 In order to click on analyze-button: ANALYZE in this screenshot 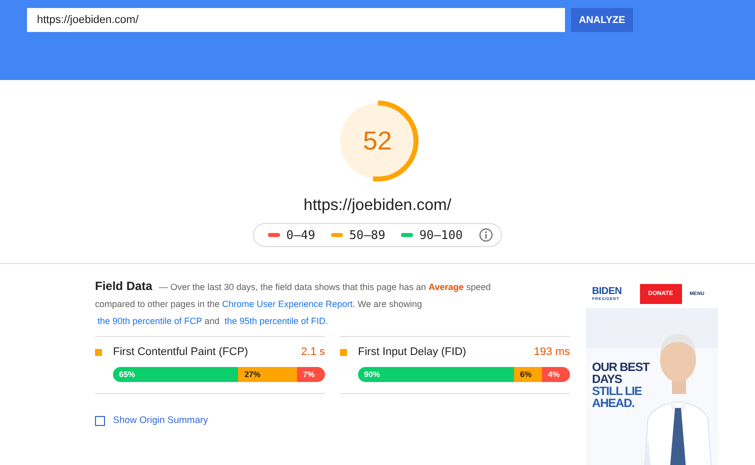, I will do `click(602, 20)`.